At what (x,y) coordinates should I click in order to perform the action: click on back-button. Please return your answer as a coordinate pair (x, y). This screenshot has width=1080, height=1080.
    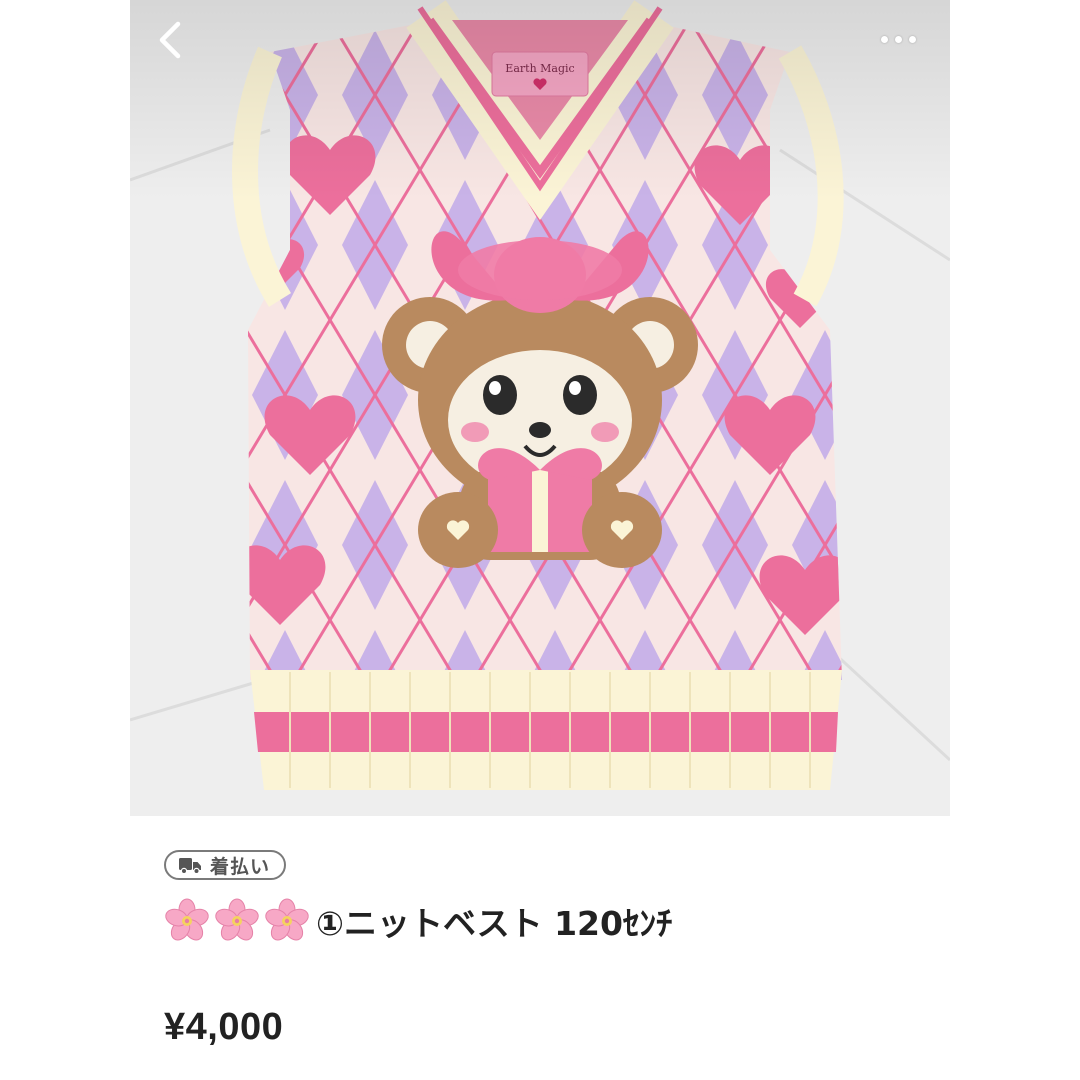
    Looking at the image, I should click on (170, 40).